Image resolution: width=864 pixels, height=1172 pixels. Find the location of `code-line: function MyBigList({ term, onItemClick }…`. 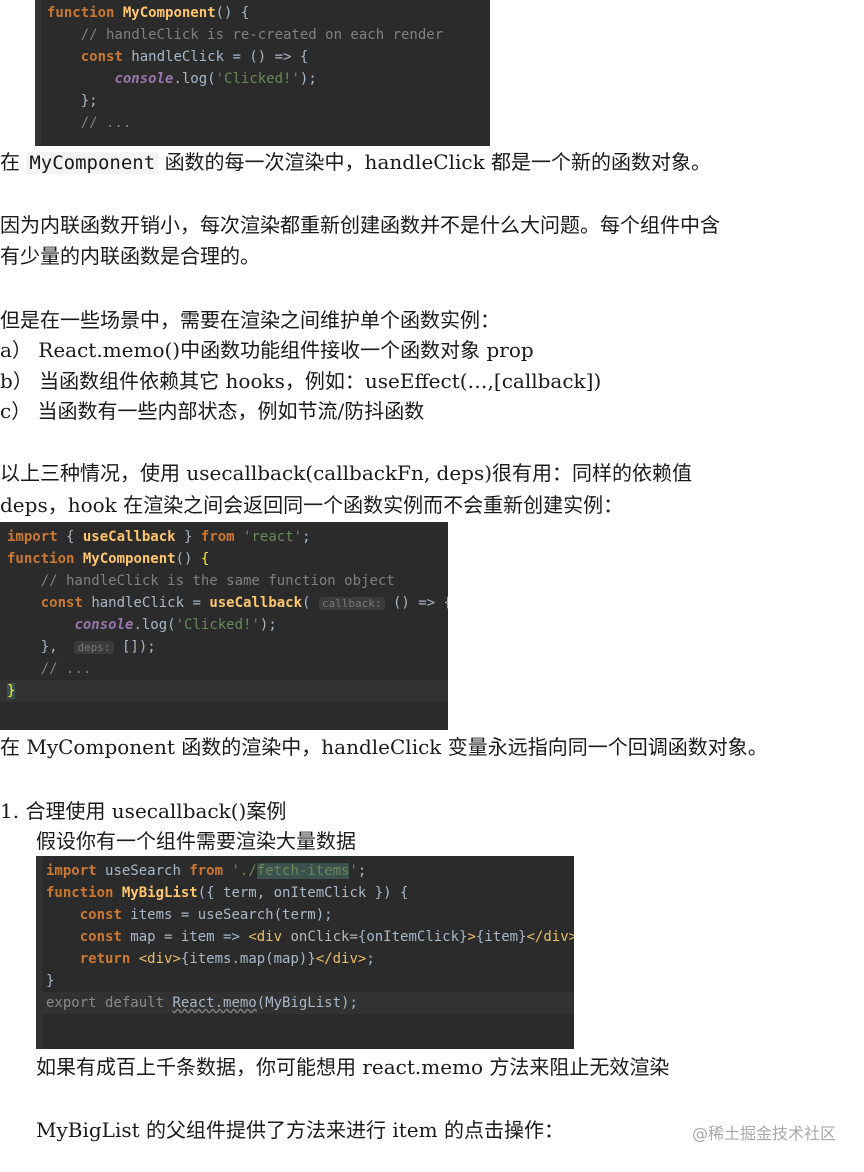

code-line: function MyBigList({ term, onItemClick }… is located at coordinates (227, 893).